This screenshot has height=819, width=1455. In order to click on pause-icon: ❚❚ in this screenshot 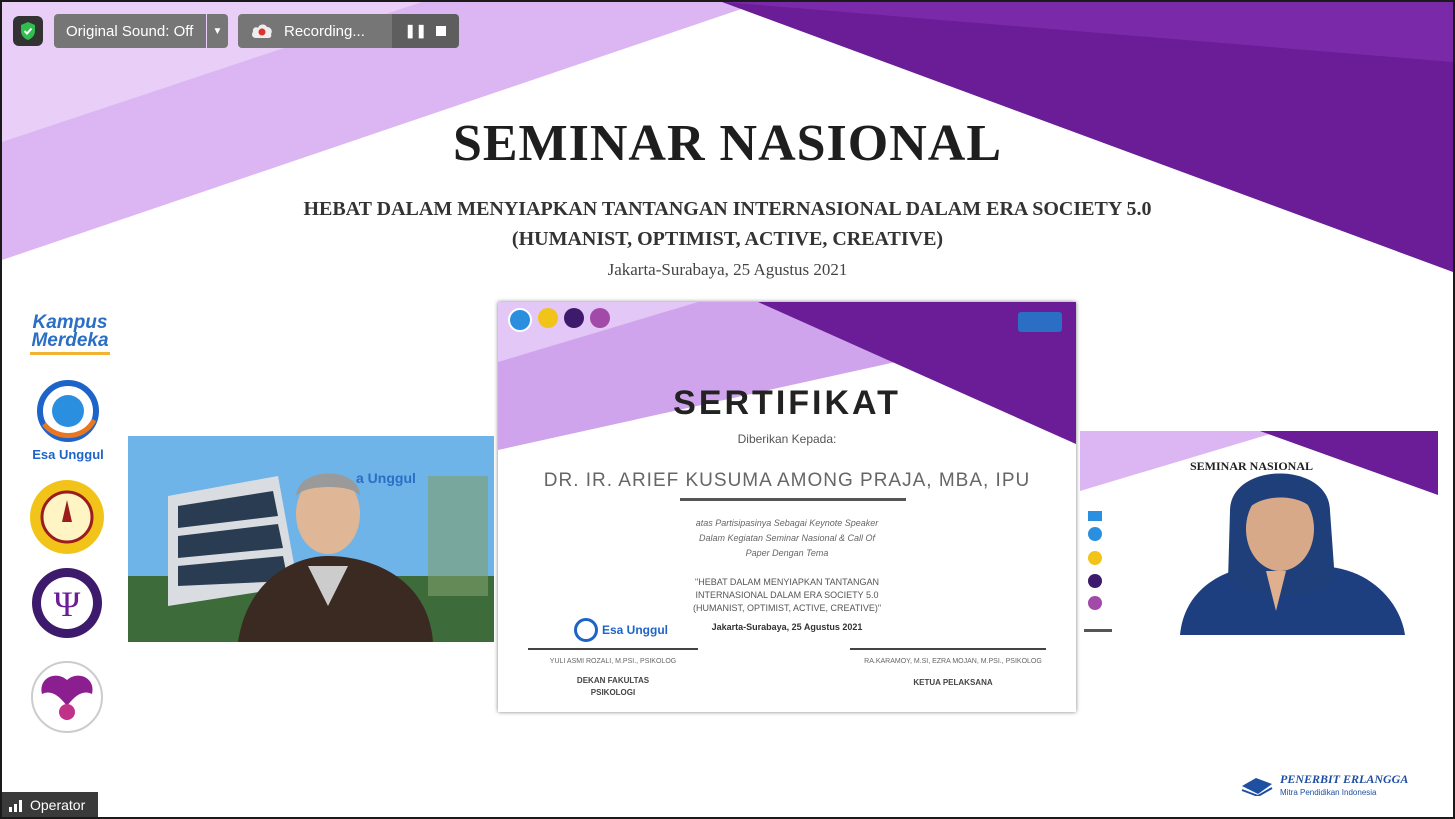, I will do `click(416, 31)`.